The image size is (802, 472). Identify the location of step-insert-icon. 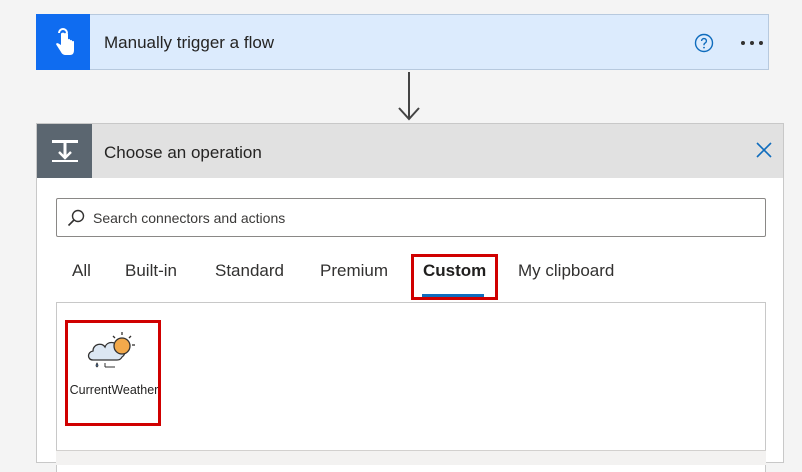
(64, 151).